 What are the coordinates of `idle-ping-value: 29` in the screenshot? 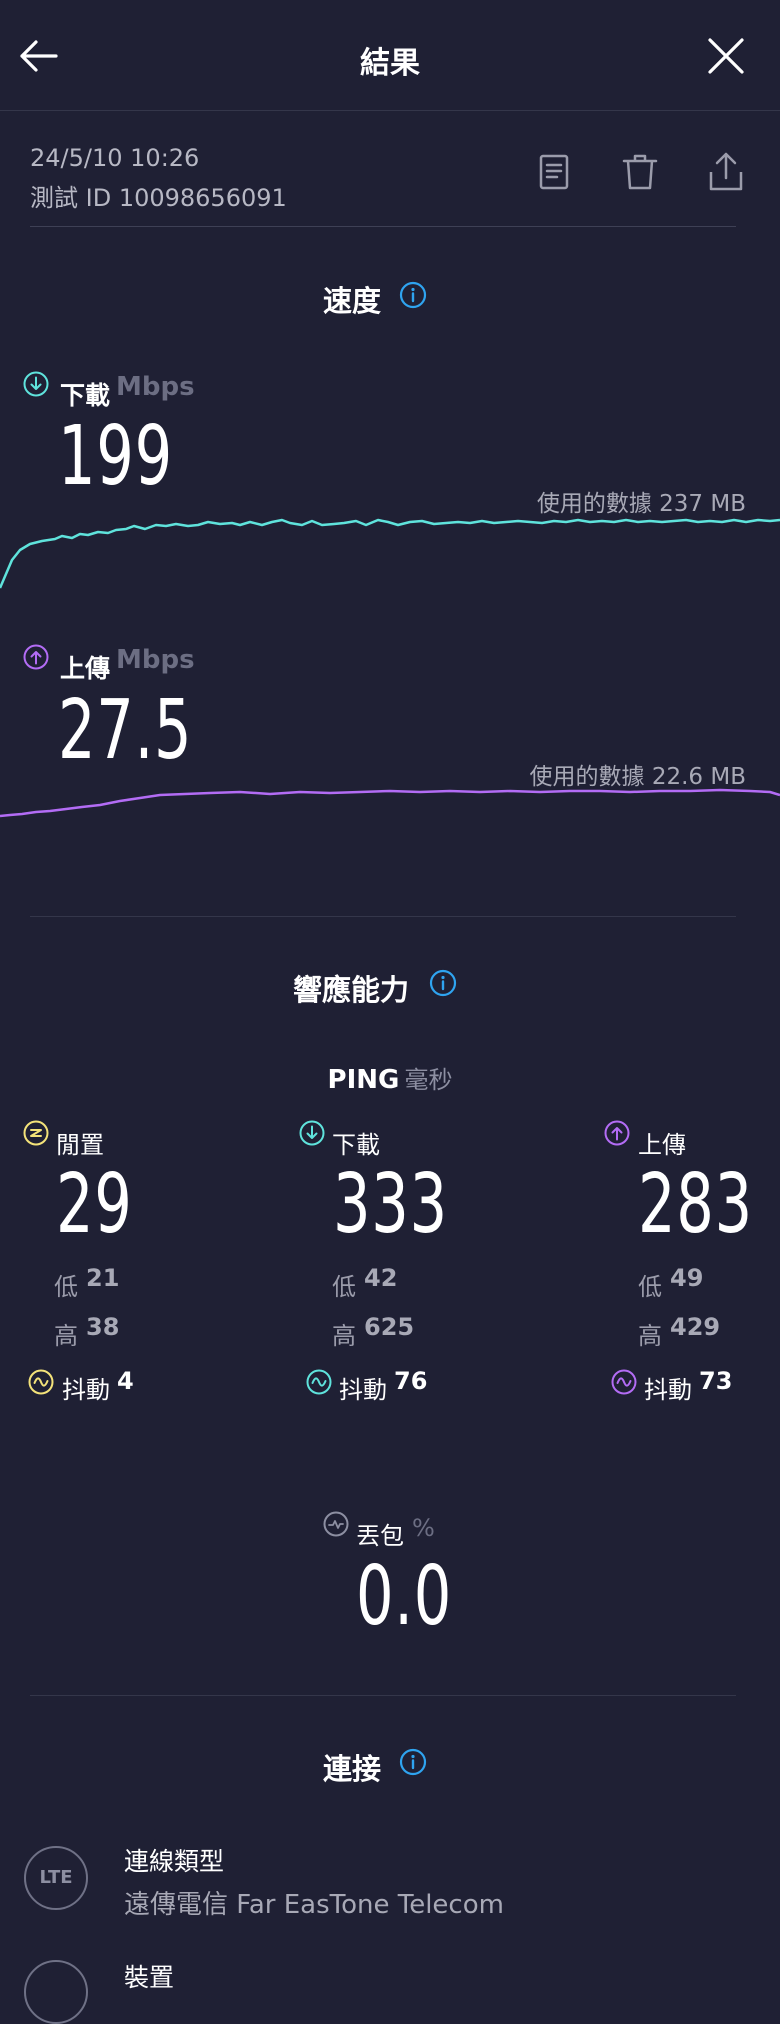 It's located at (94, 1204).